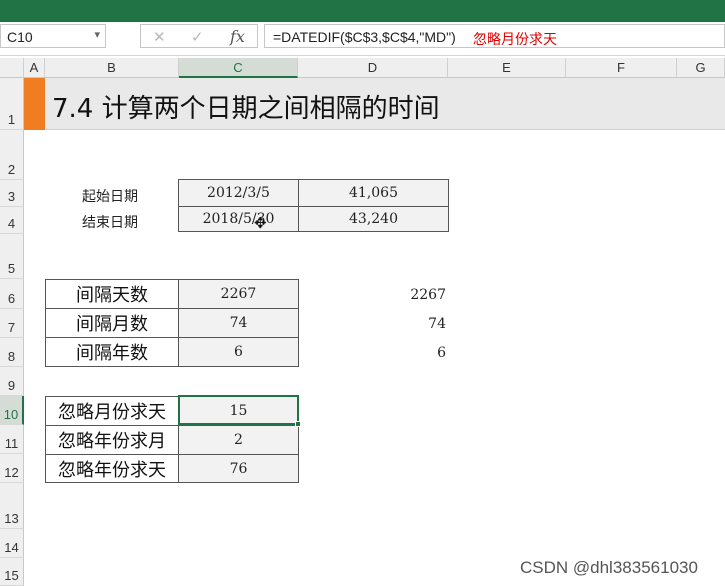 This screenshot has height=586, width=725. I want to click on ignore-year-day-label: 忽略年份求天, so click(112, 468).